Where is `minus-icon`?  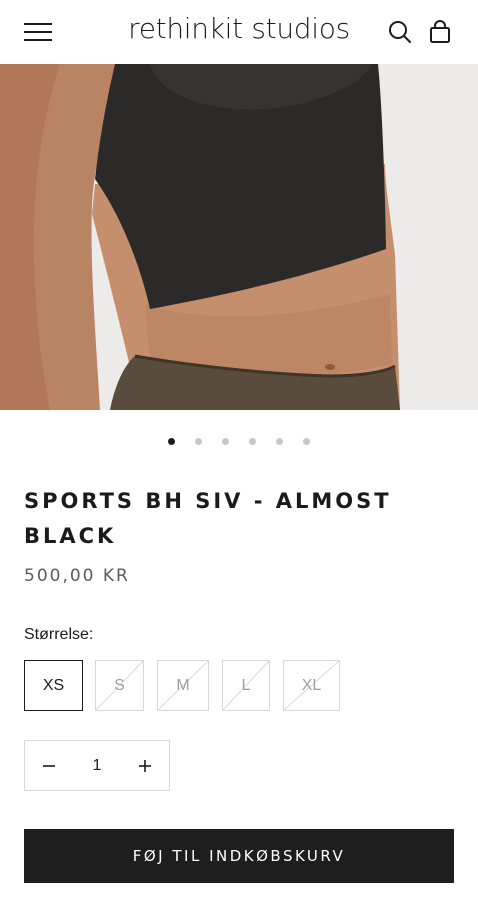
minus-icon is located at coordinates (49, 766).